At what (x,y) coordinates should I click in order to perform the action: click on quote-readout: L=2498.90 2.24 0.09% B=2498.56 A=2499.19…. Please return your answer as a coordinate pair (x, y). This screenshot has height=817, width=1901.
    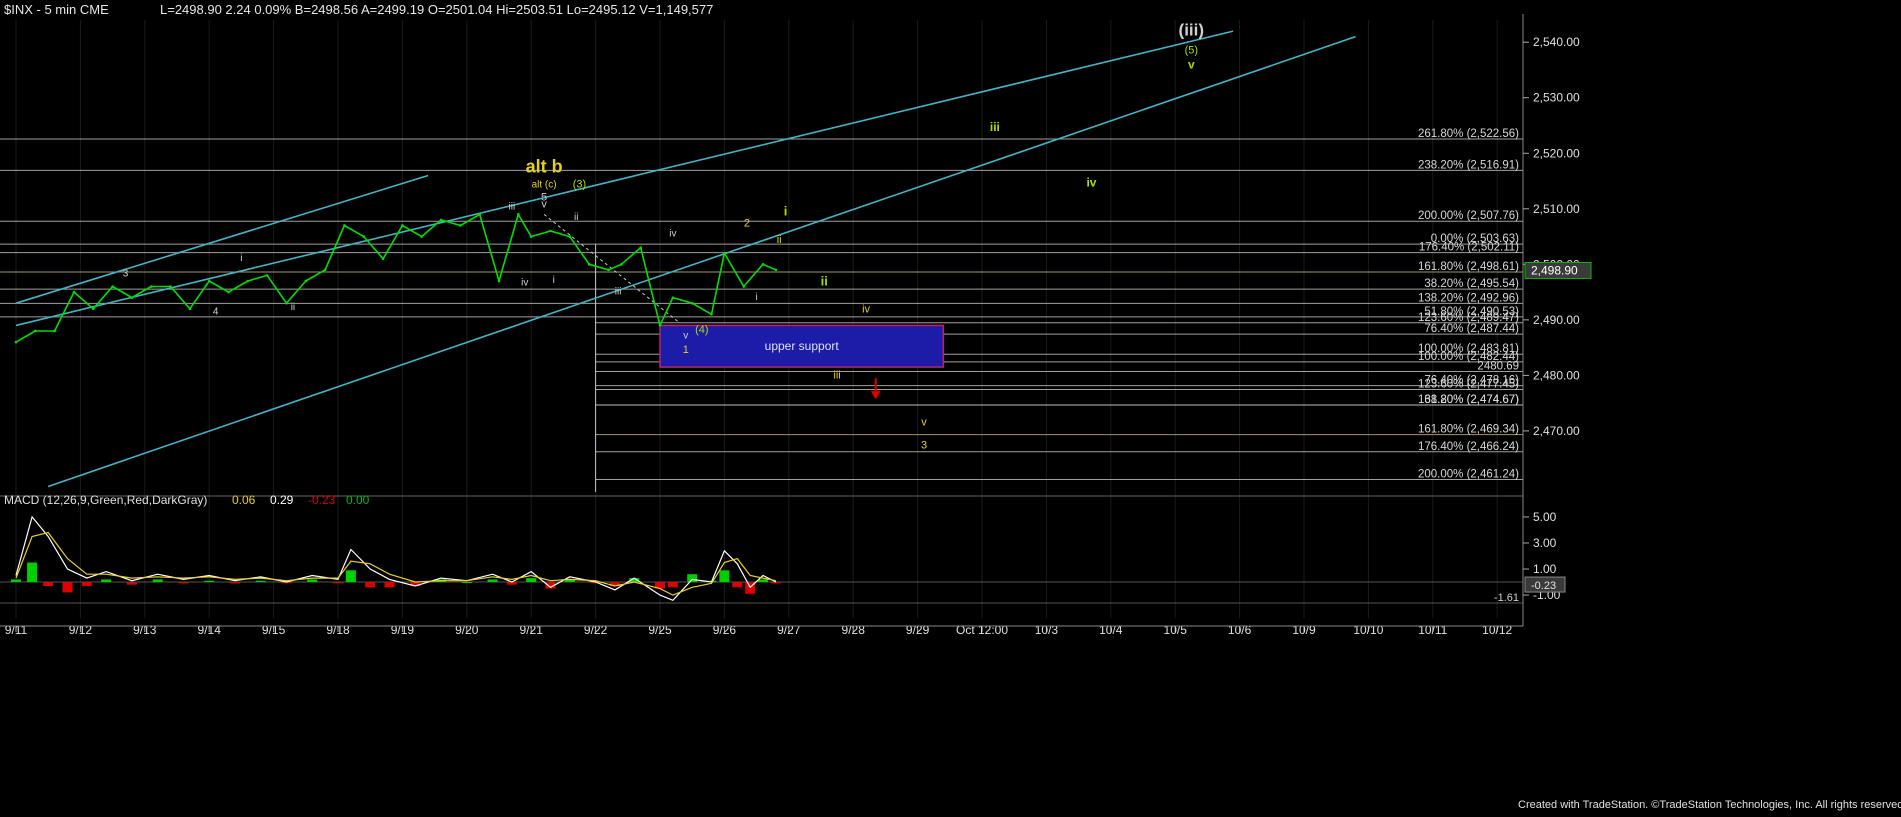
    Looking at the image, I should click on (436, 9).